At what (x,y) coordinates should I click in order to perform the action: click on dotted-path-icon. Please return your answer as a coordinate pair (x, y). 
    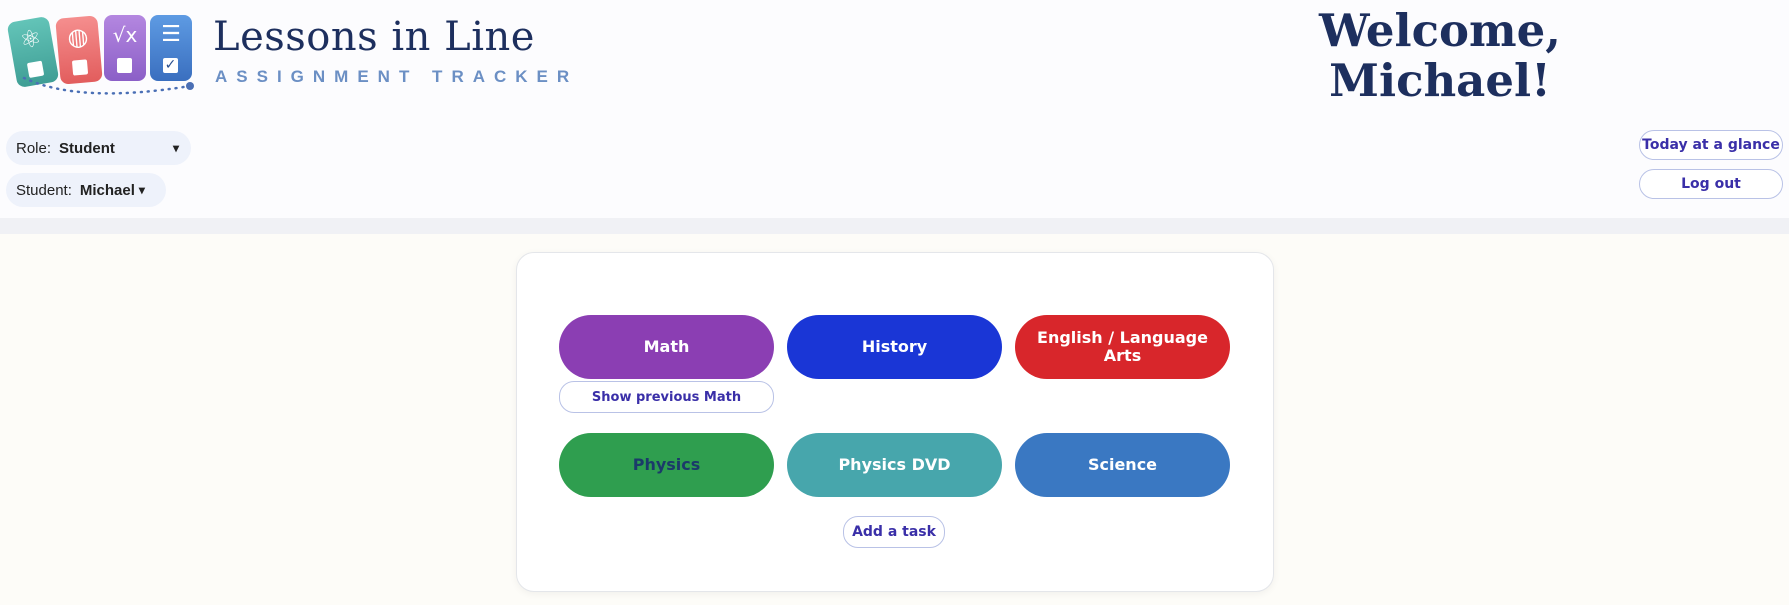
    Looking at the image, I should click on (108, 85).